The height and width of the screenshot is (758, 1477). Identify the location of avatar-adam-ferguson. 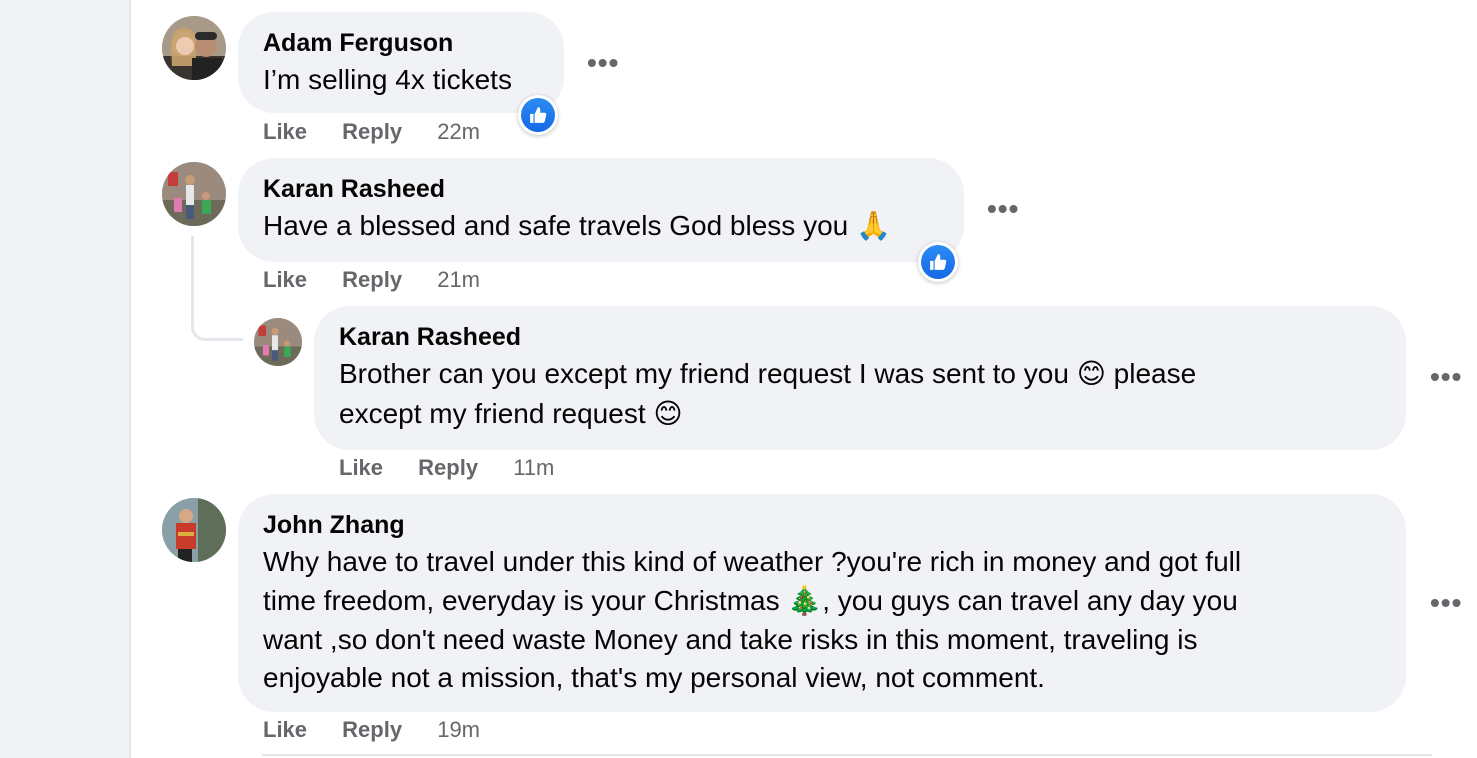
(194, 48).